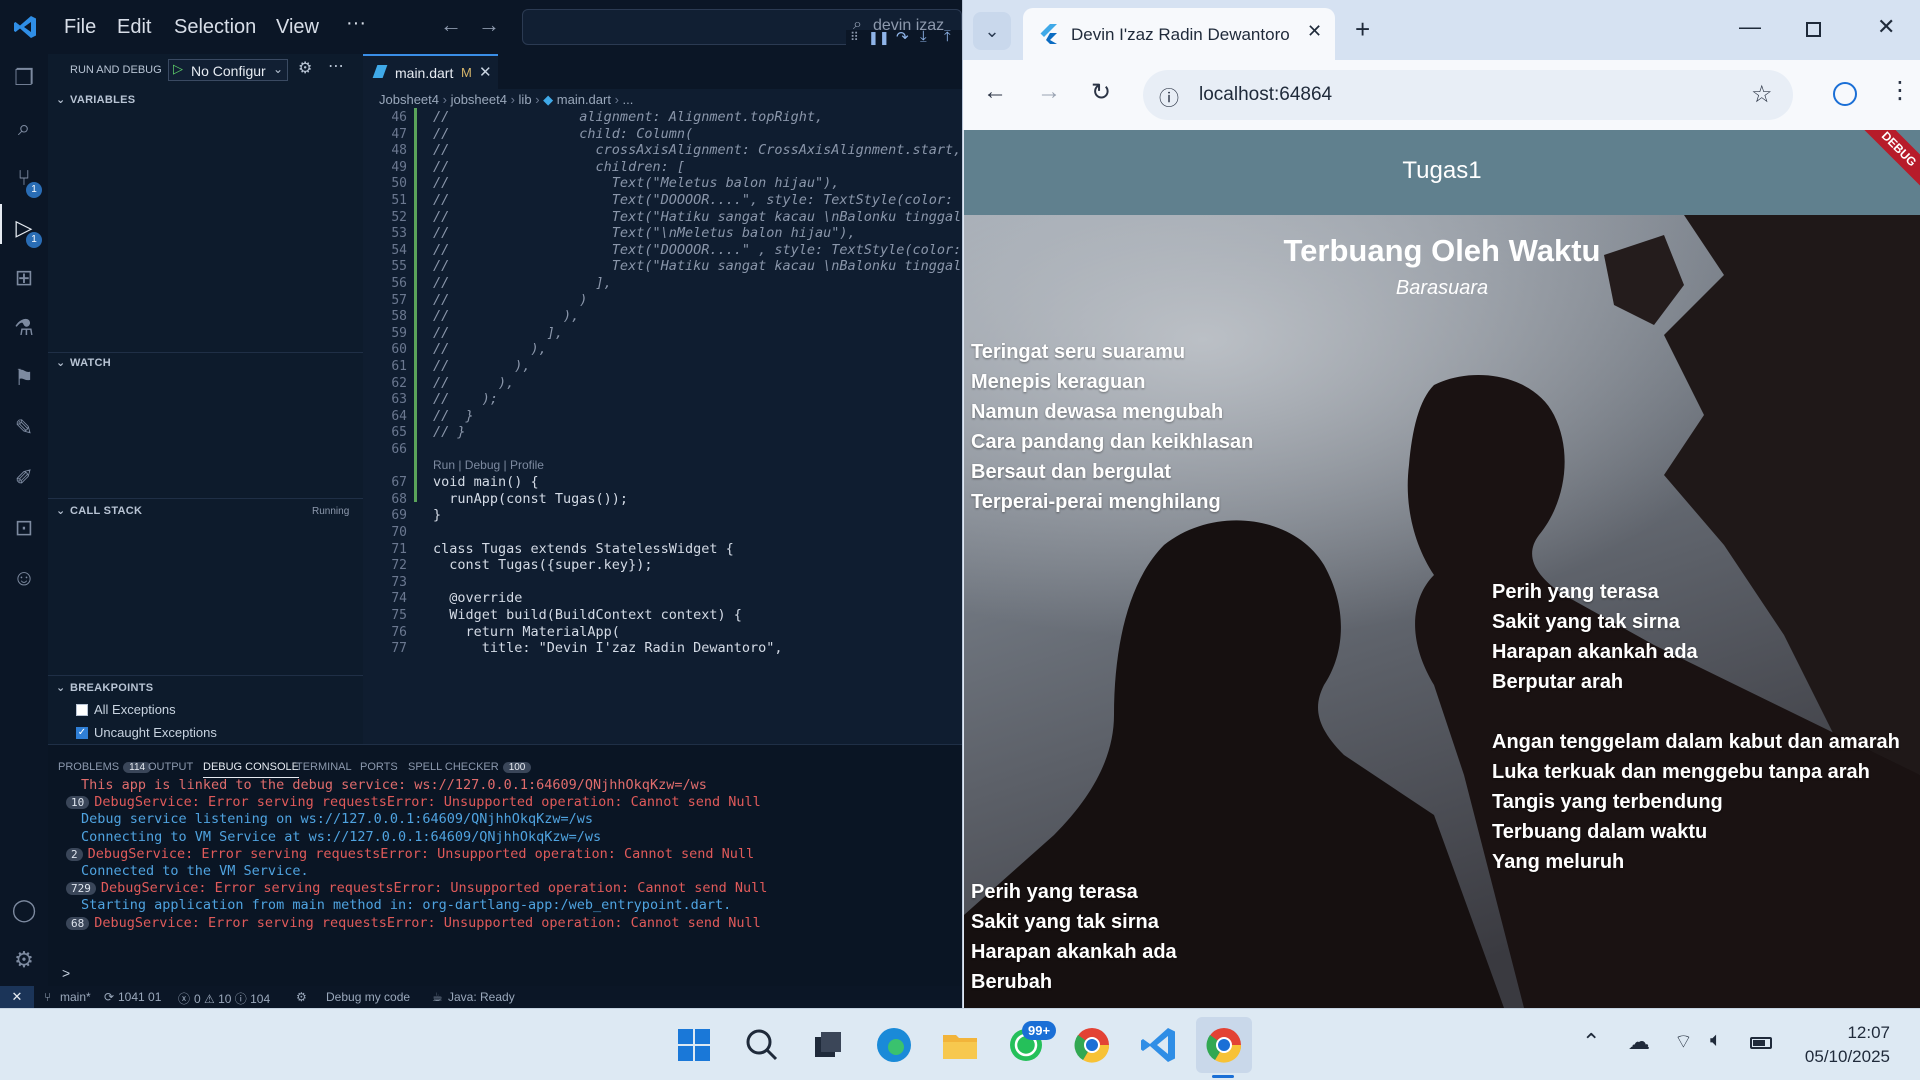 This screenshot has width=1920, height=1080. Describe the element at coordinates (992, 31) in the screenshot. I see `tab-search-chevron-icon: ⌄` at that location.